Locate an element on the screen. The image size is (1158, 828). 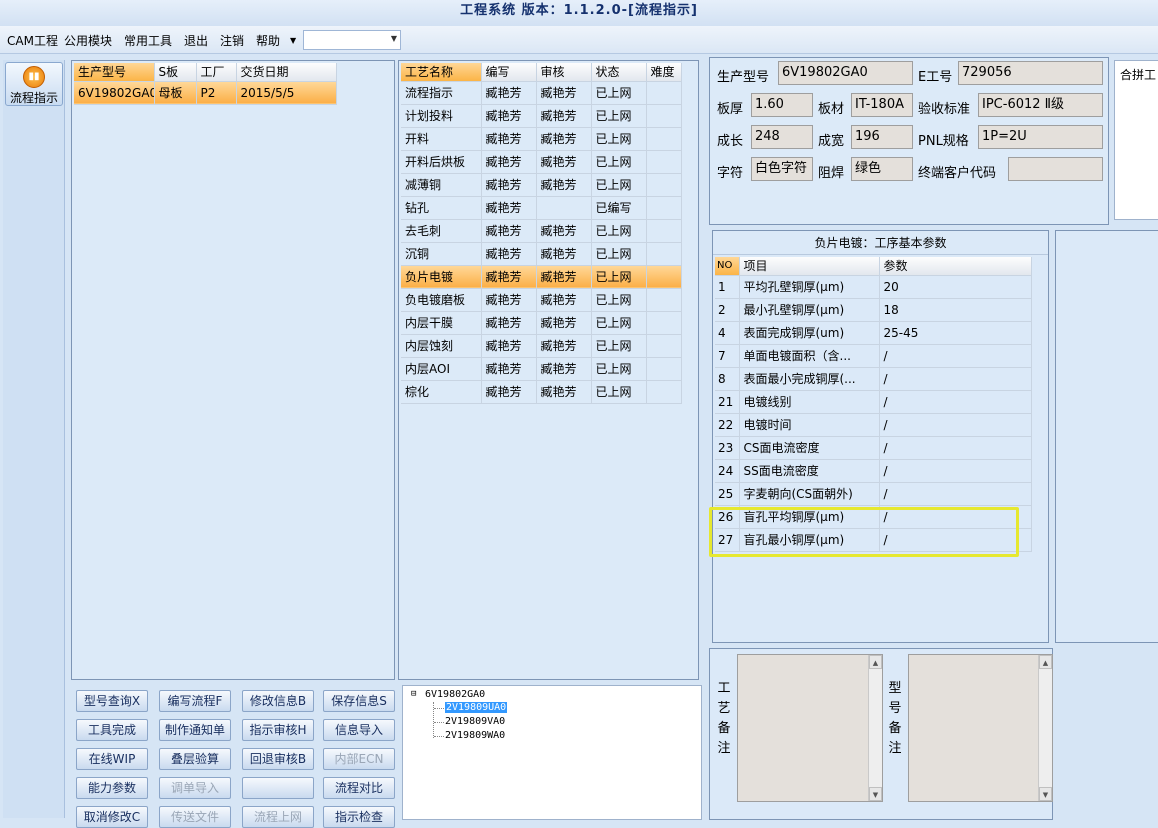
table-row: 负电镀磨板 臧艳芳 臧艳芳 已上网 is located at coordinates (541, 300).